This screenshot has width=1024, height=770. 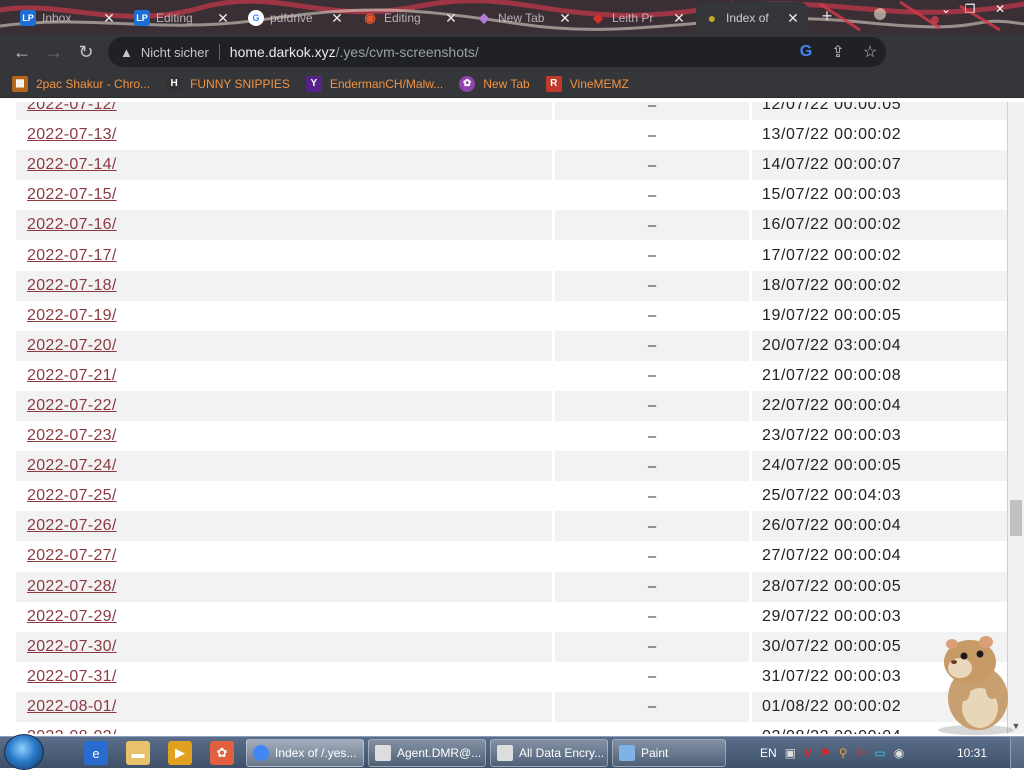 I want to click on tab-leith: ◆ Leith Pr ✕, so click(x=638, y=18).